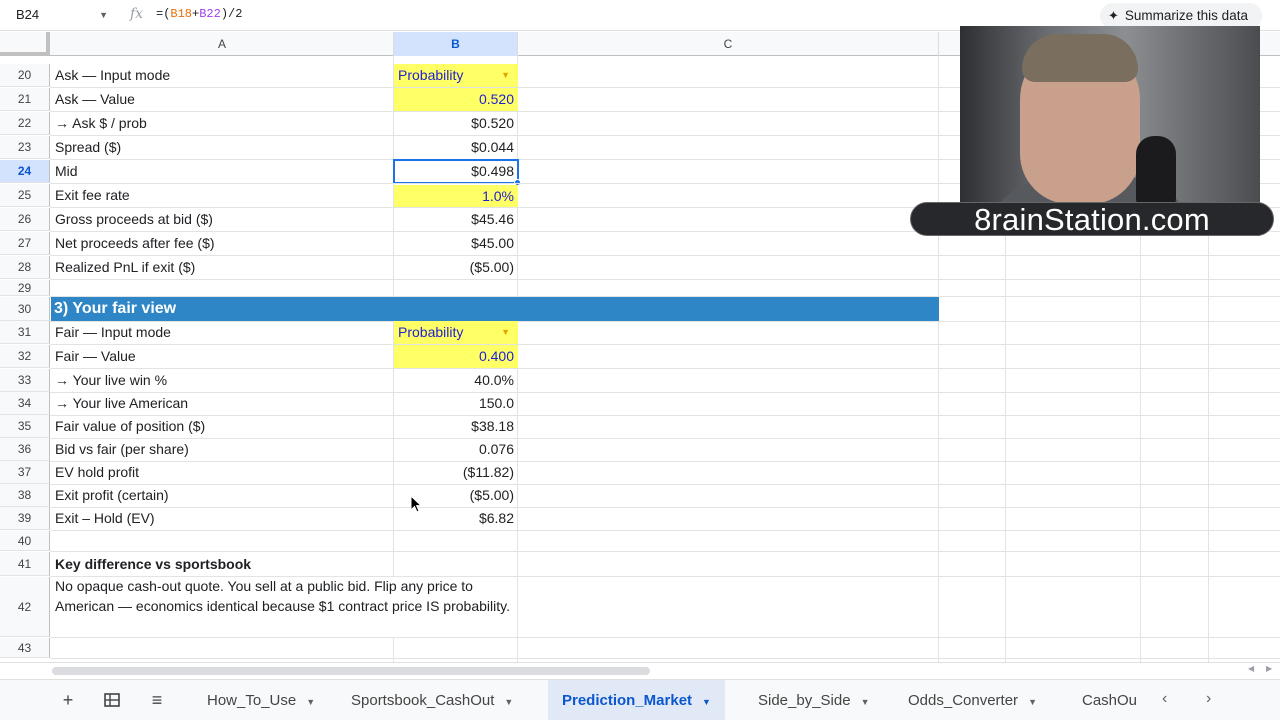  What do you see at coordinates (222, 449) in the screenshot?
I see `cell-a36: Bid vs fair (per share)` at bounding box center [222, 449].